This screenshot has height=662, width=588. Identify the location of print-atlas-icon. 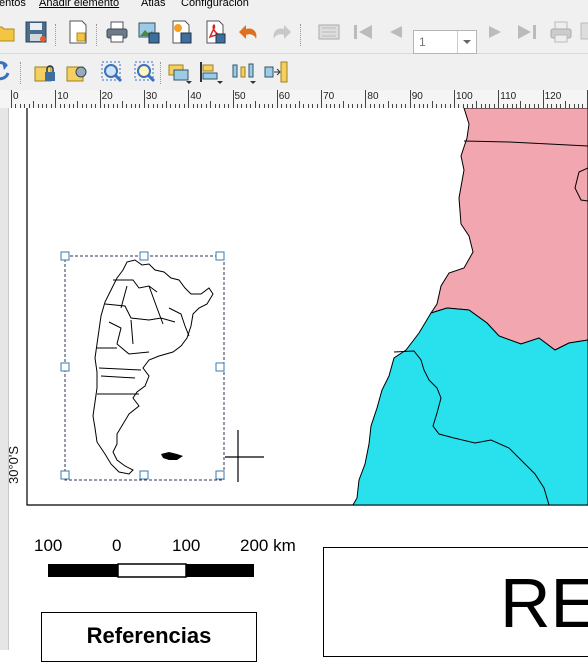
(561, 32).